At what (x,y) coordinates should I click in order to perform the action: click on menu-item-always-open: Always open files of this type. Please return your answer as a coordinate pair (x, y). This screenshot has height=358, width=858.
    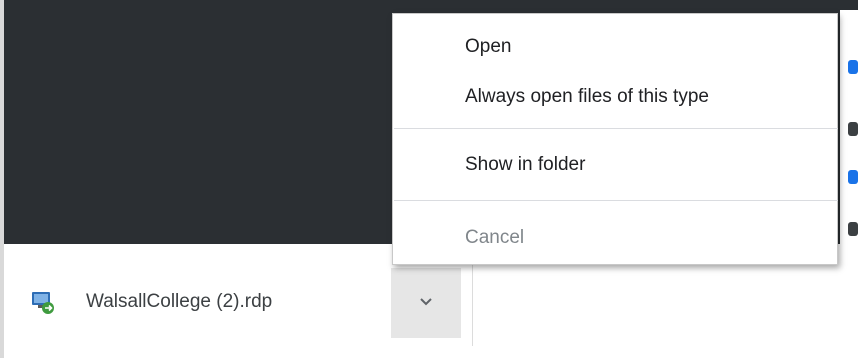
    Looking at the image, I should click on (615, 97).